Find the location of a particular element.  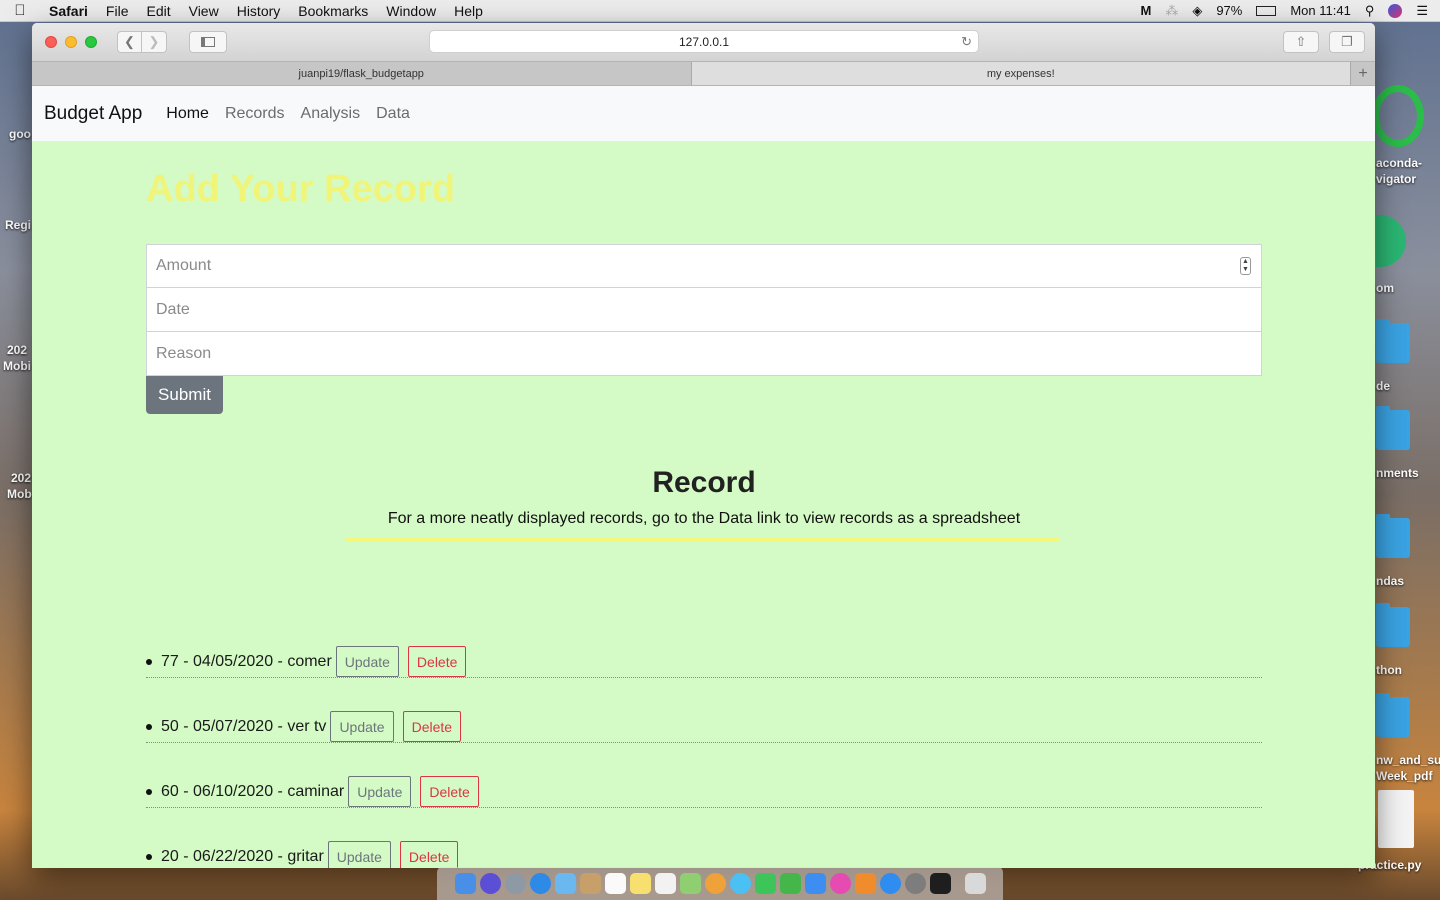

numbers-icon is located at coordinates (790, 883).